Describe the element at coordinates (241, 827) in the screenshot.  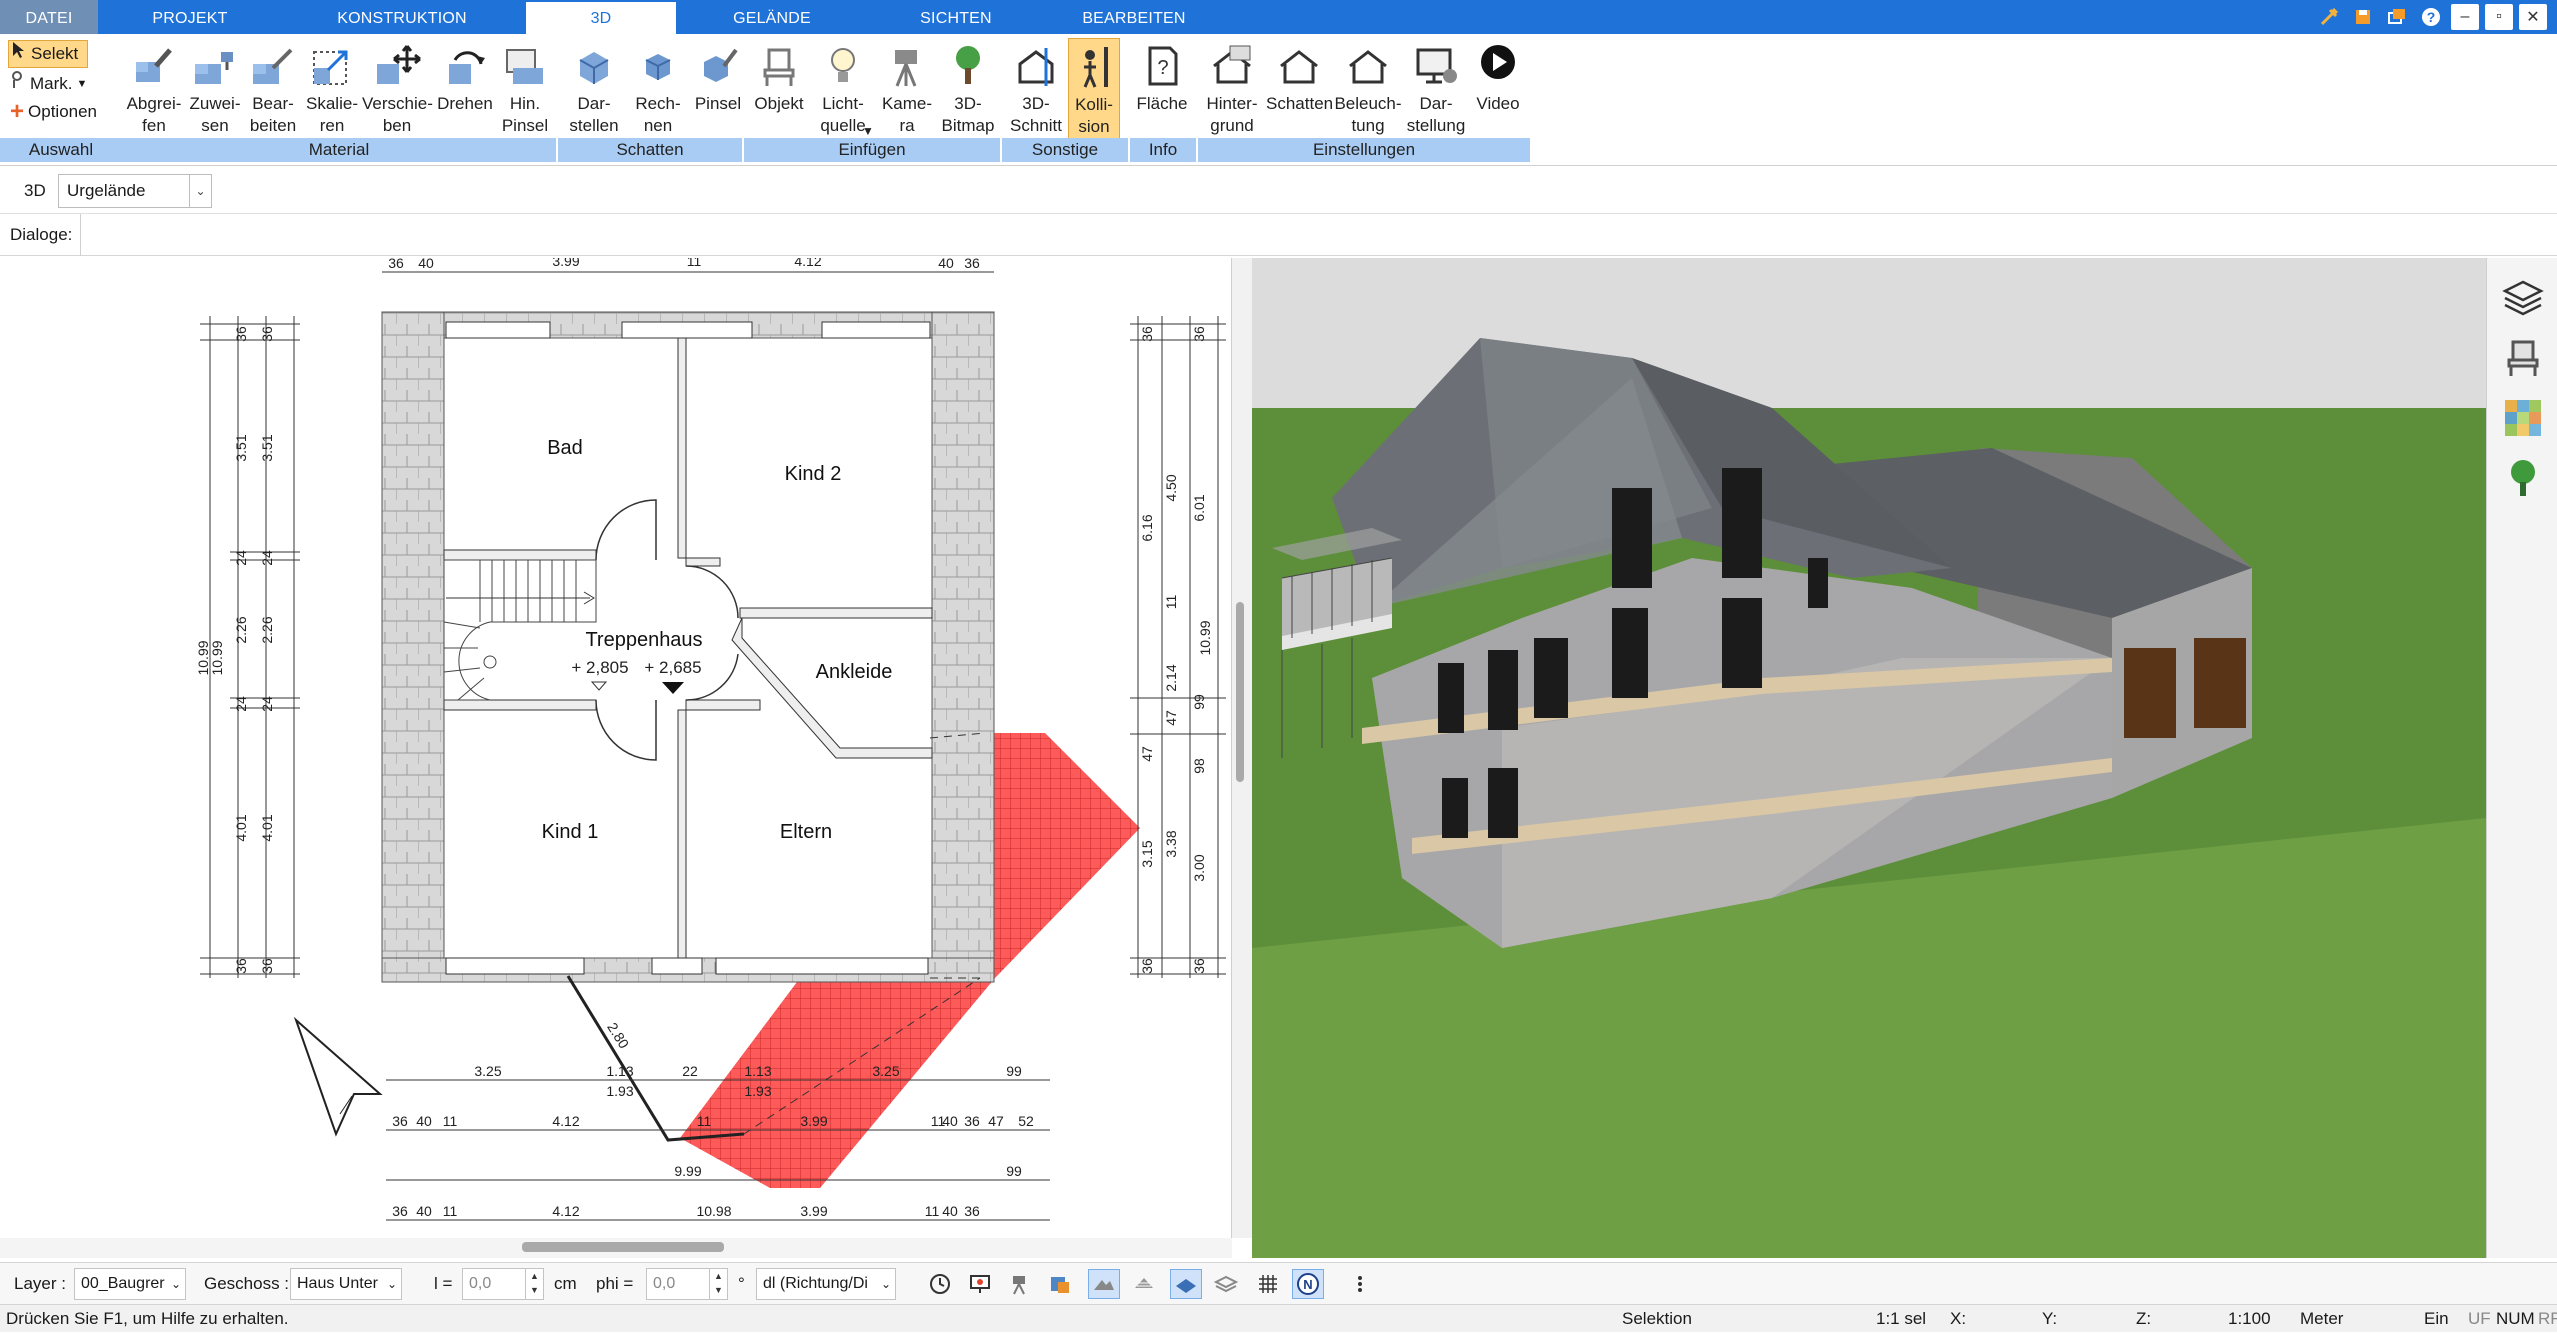
I see `dim-left-a-5: 4.01` at that location.